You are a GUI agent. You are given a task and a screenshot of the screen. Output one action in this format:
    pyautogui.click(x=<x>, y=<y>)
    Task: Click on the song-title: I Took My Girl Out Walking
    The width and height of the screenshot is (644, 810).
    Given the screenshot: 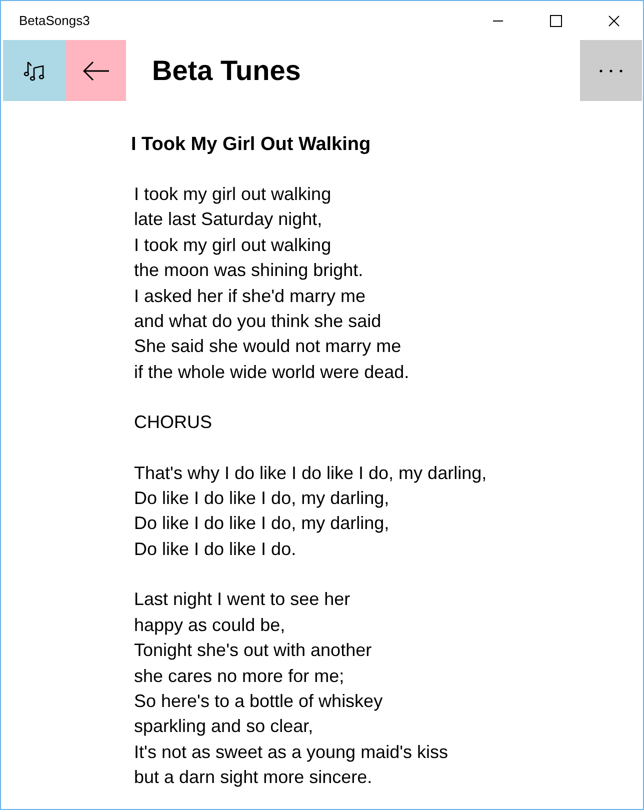 What is the action you would take?
    pyautogui.click(x=251, y=145)
    